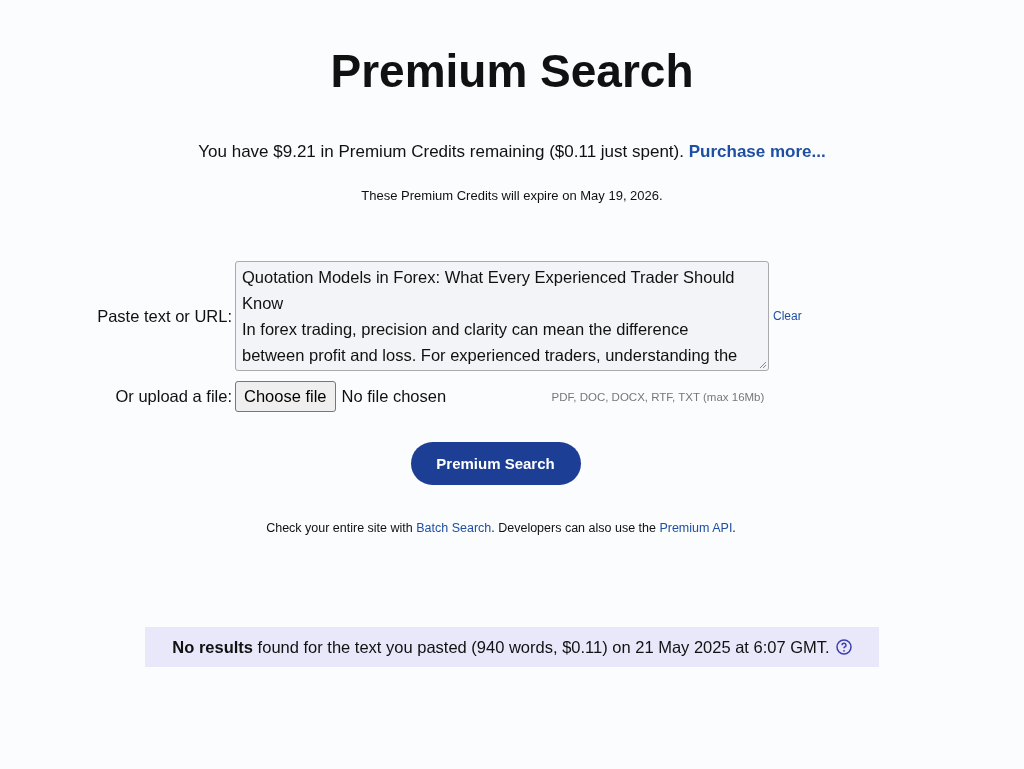 The image size is (1024, 769). I want to click on clear-link: Clear, so click(787, 316).